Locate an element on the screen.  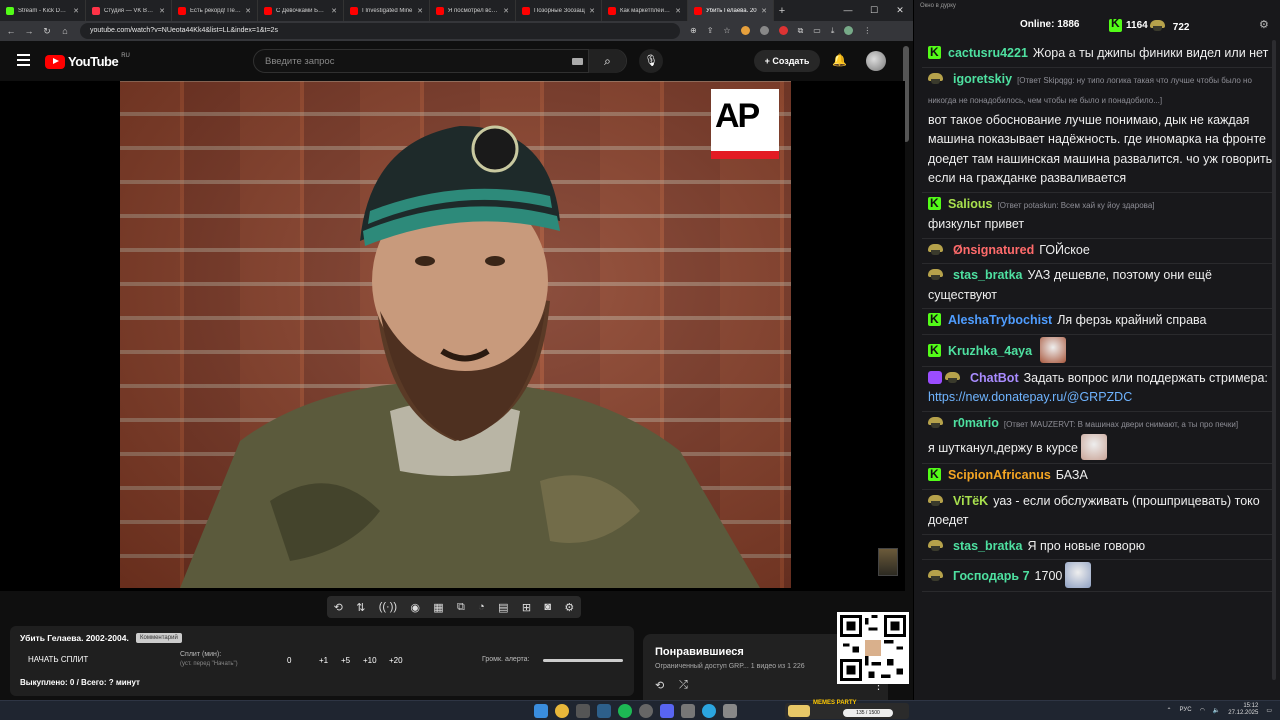
download-icon: ⤓ is located at coordinates (833, 31).